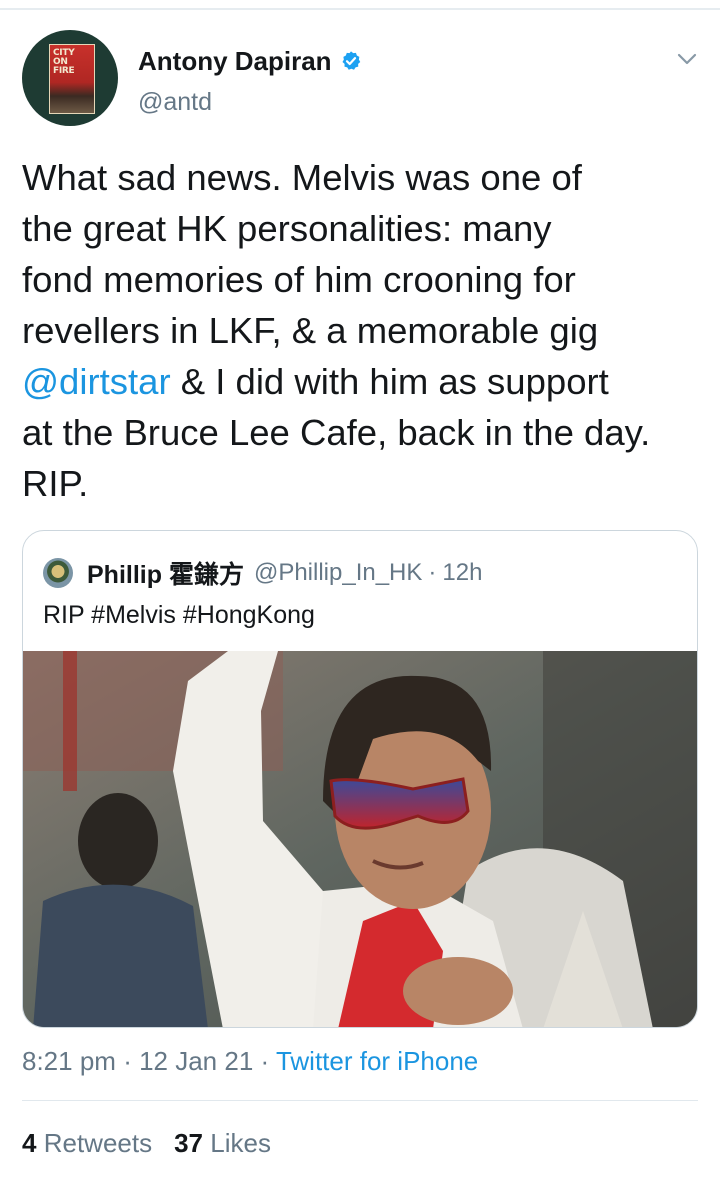 The image size is (720, 1178). What do you see at coordinates (240, 1143) in the screenshot?
I see `likes-label: Likes` at bounding box center [240, 1143].